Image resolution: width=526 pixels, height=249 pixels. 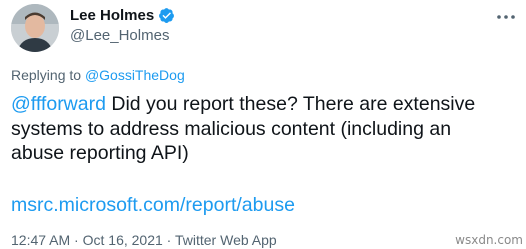 I want to click on replying-prefix: Replying to, so click(x=46, y=75).